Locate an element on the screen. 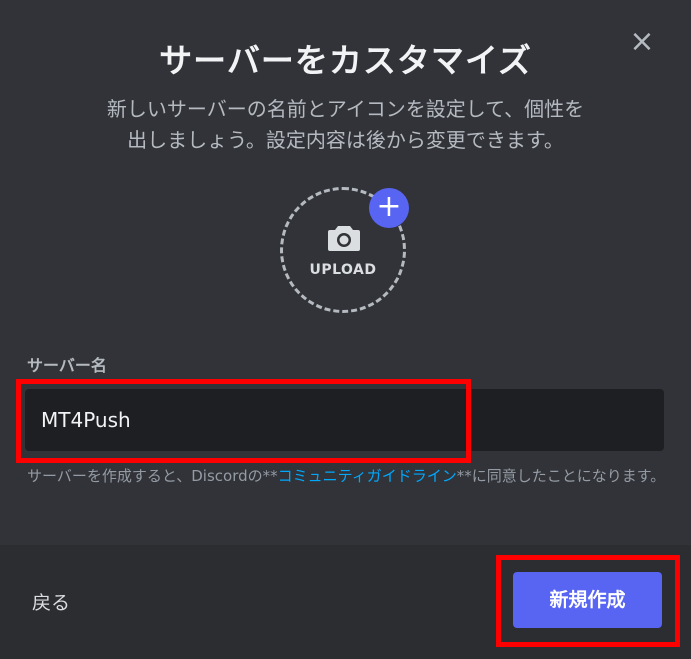 This screenshot has height=659, width=691. create-button: 新規作成 is located at coordinates (587, 600).